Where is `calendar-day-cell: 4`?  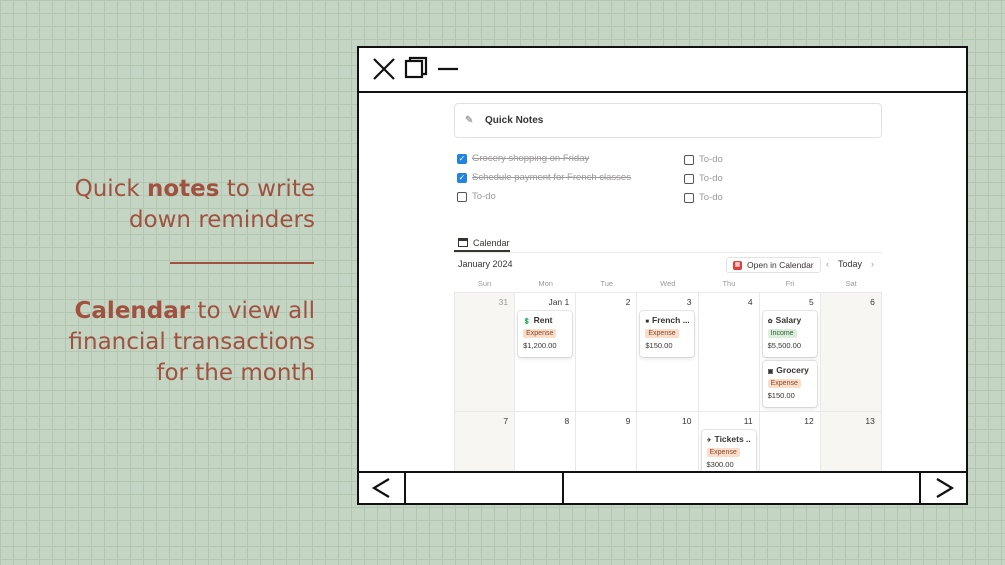 calendar-day-cell: 4 is located at coordinates (729, 352).